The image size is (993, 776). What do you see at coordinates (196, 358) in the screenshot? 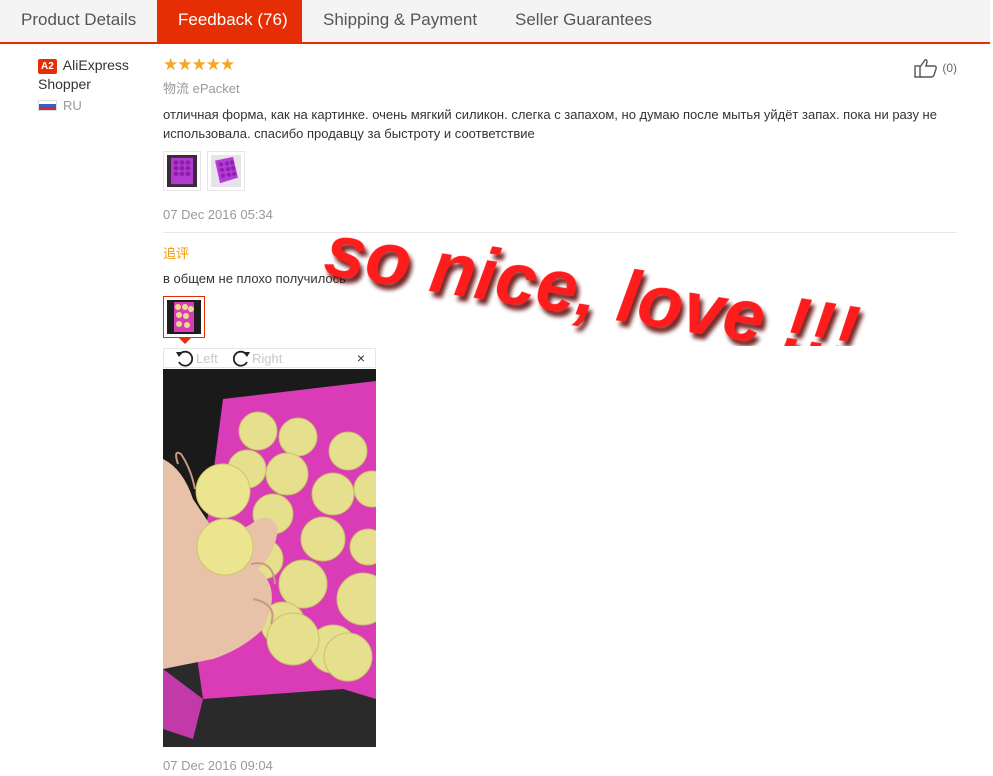
I see `rotate-left-button: Left` at bounding box center [196, 358].